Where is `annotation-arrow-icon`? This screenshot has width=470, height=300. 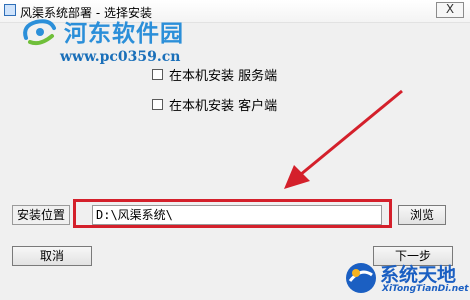 annotation-arrow-icon is located at coordinates (343, 139).